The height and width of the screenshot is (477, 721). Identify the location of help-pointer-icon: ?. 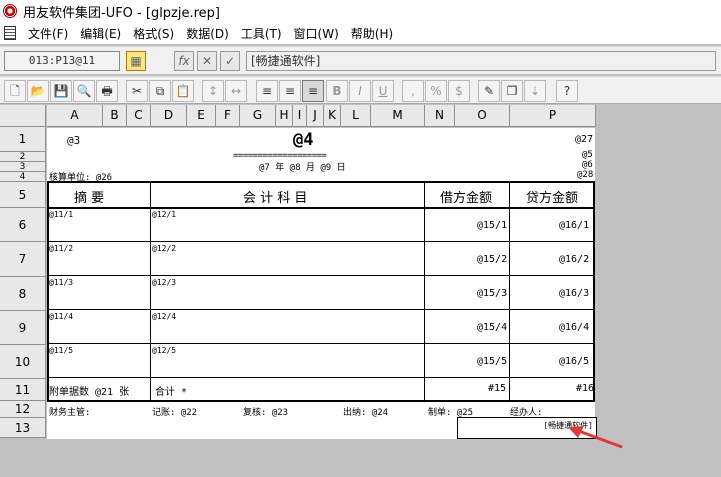
(567, 91).